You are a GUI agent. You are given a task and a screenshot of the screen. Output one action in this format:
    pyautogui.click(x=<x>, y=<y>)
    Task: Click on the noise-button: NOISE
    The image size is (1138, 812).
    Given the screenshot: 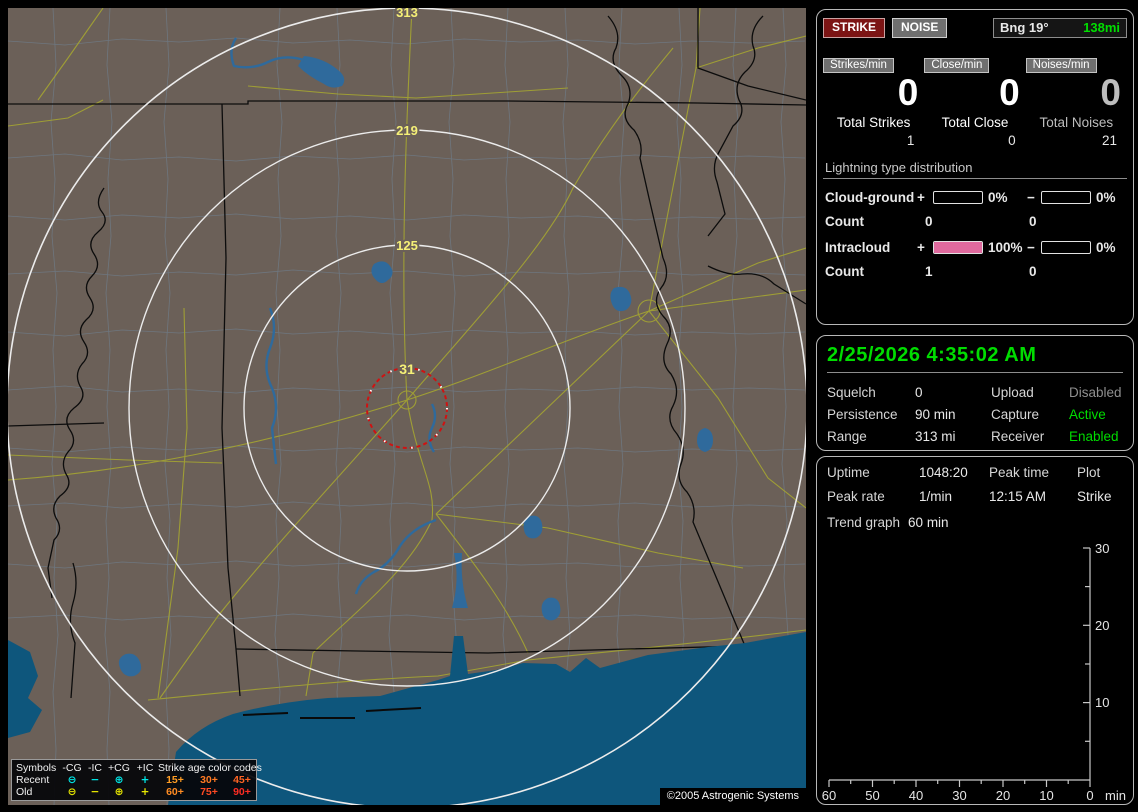 What is the action you would take?
    pyautogui.click(x=920, y=28)
    